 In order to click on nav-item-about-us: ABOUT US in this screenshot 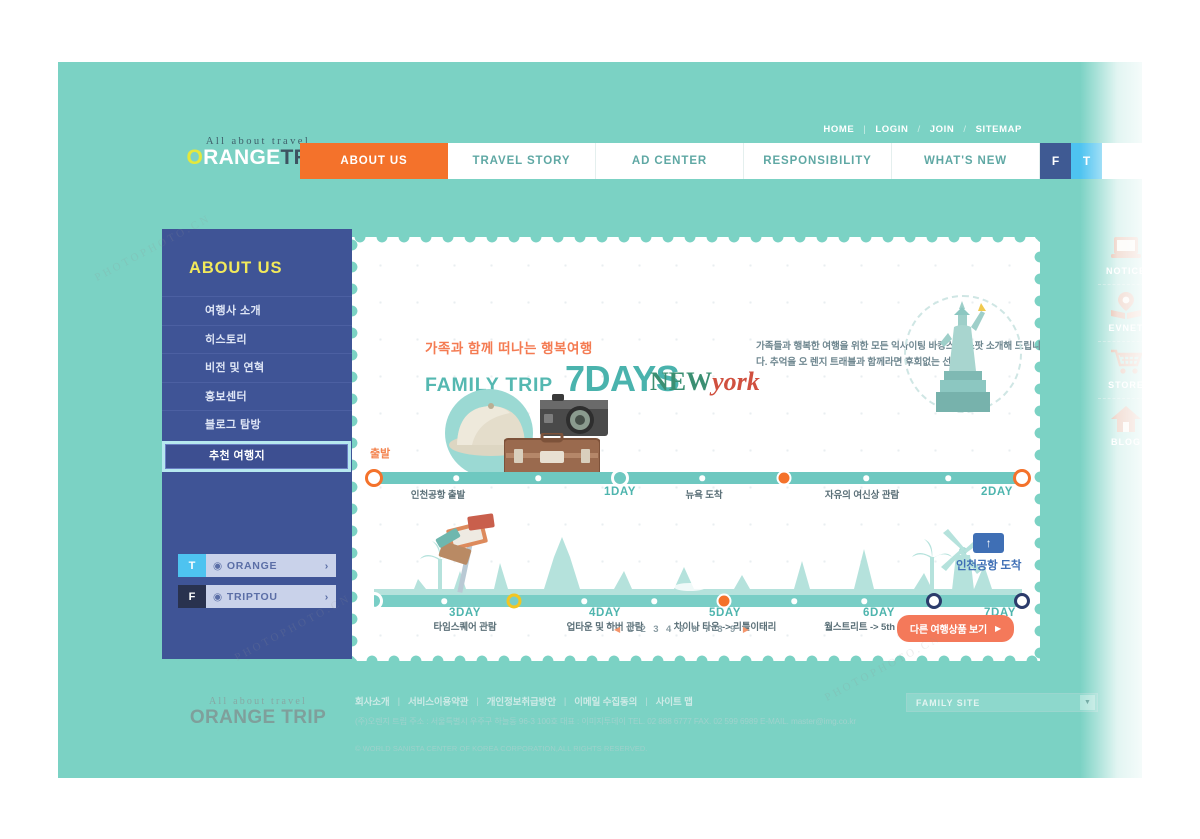, I will do `click(374, 161)`.